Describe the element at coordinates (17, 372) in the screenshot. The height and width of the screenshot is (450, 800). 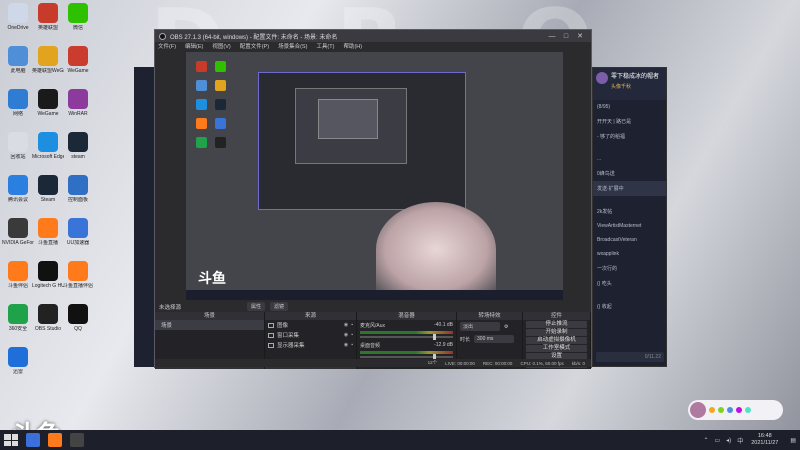
I see `desktop-icon-label: 迅雷` at that location.